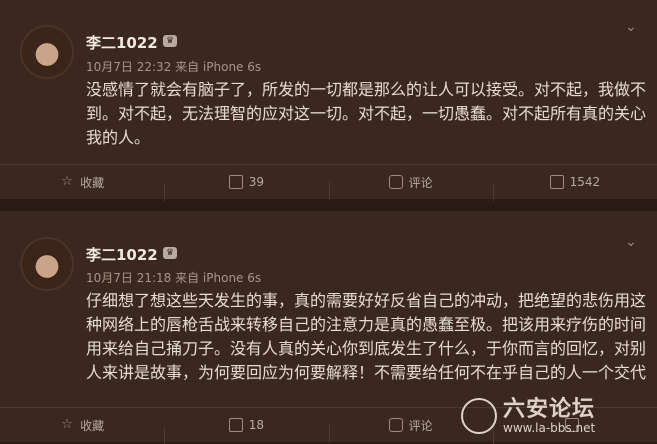 The image size is (657, 444). What do you see at coordinates (549, 409) in the screenshot?
I see `watermark-title: 六安论坛` at bounding box center [549, 409].